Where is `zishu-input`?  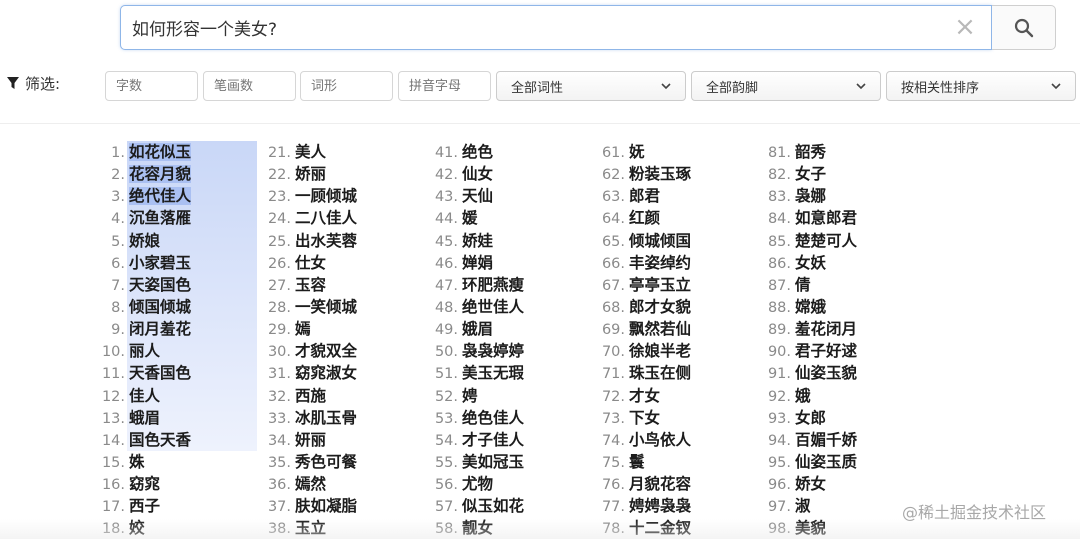
zishu-input is located at coordinates (151, 86).